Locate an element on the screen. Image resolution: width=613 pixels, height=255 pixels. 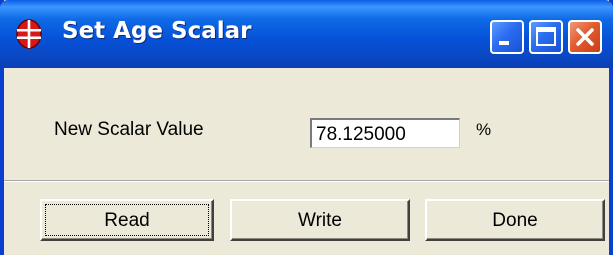
separator-line is located at coordinates (306, 181).